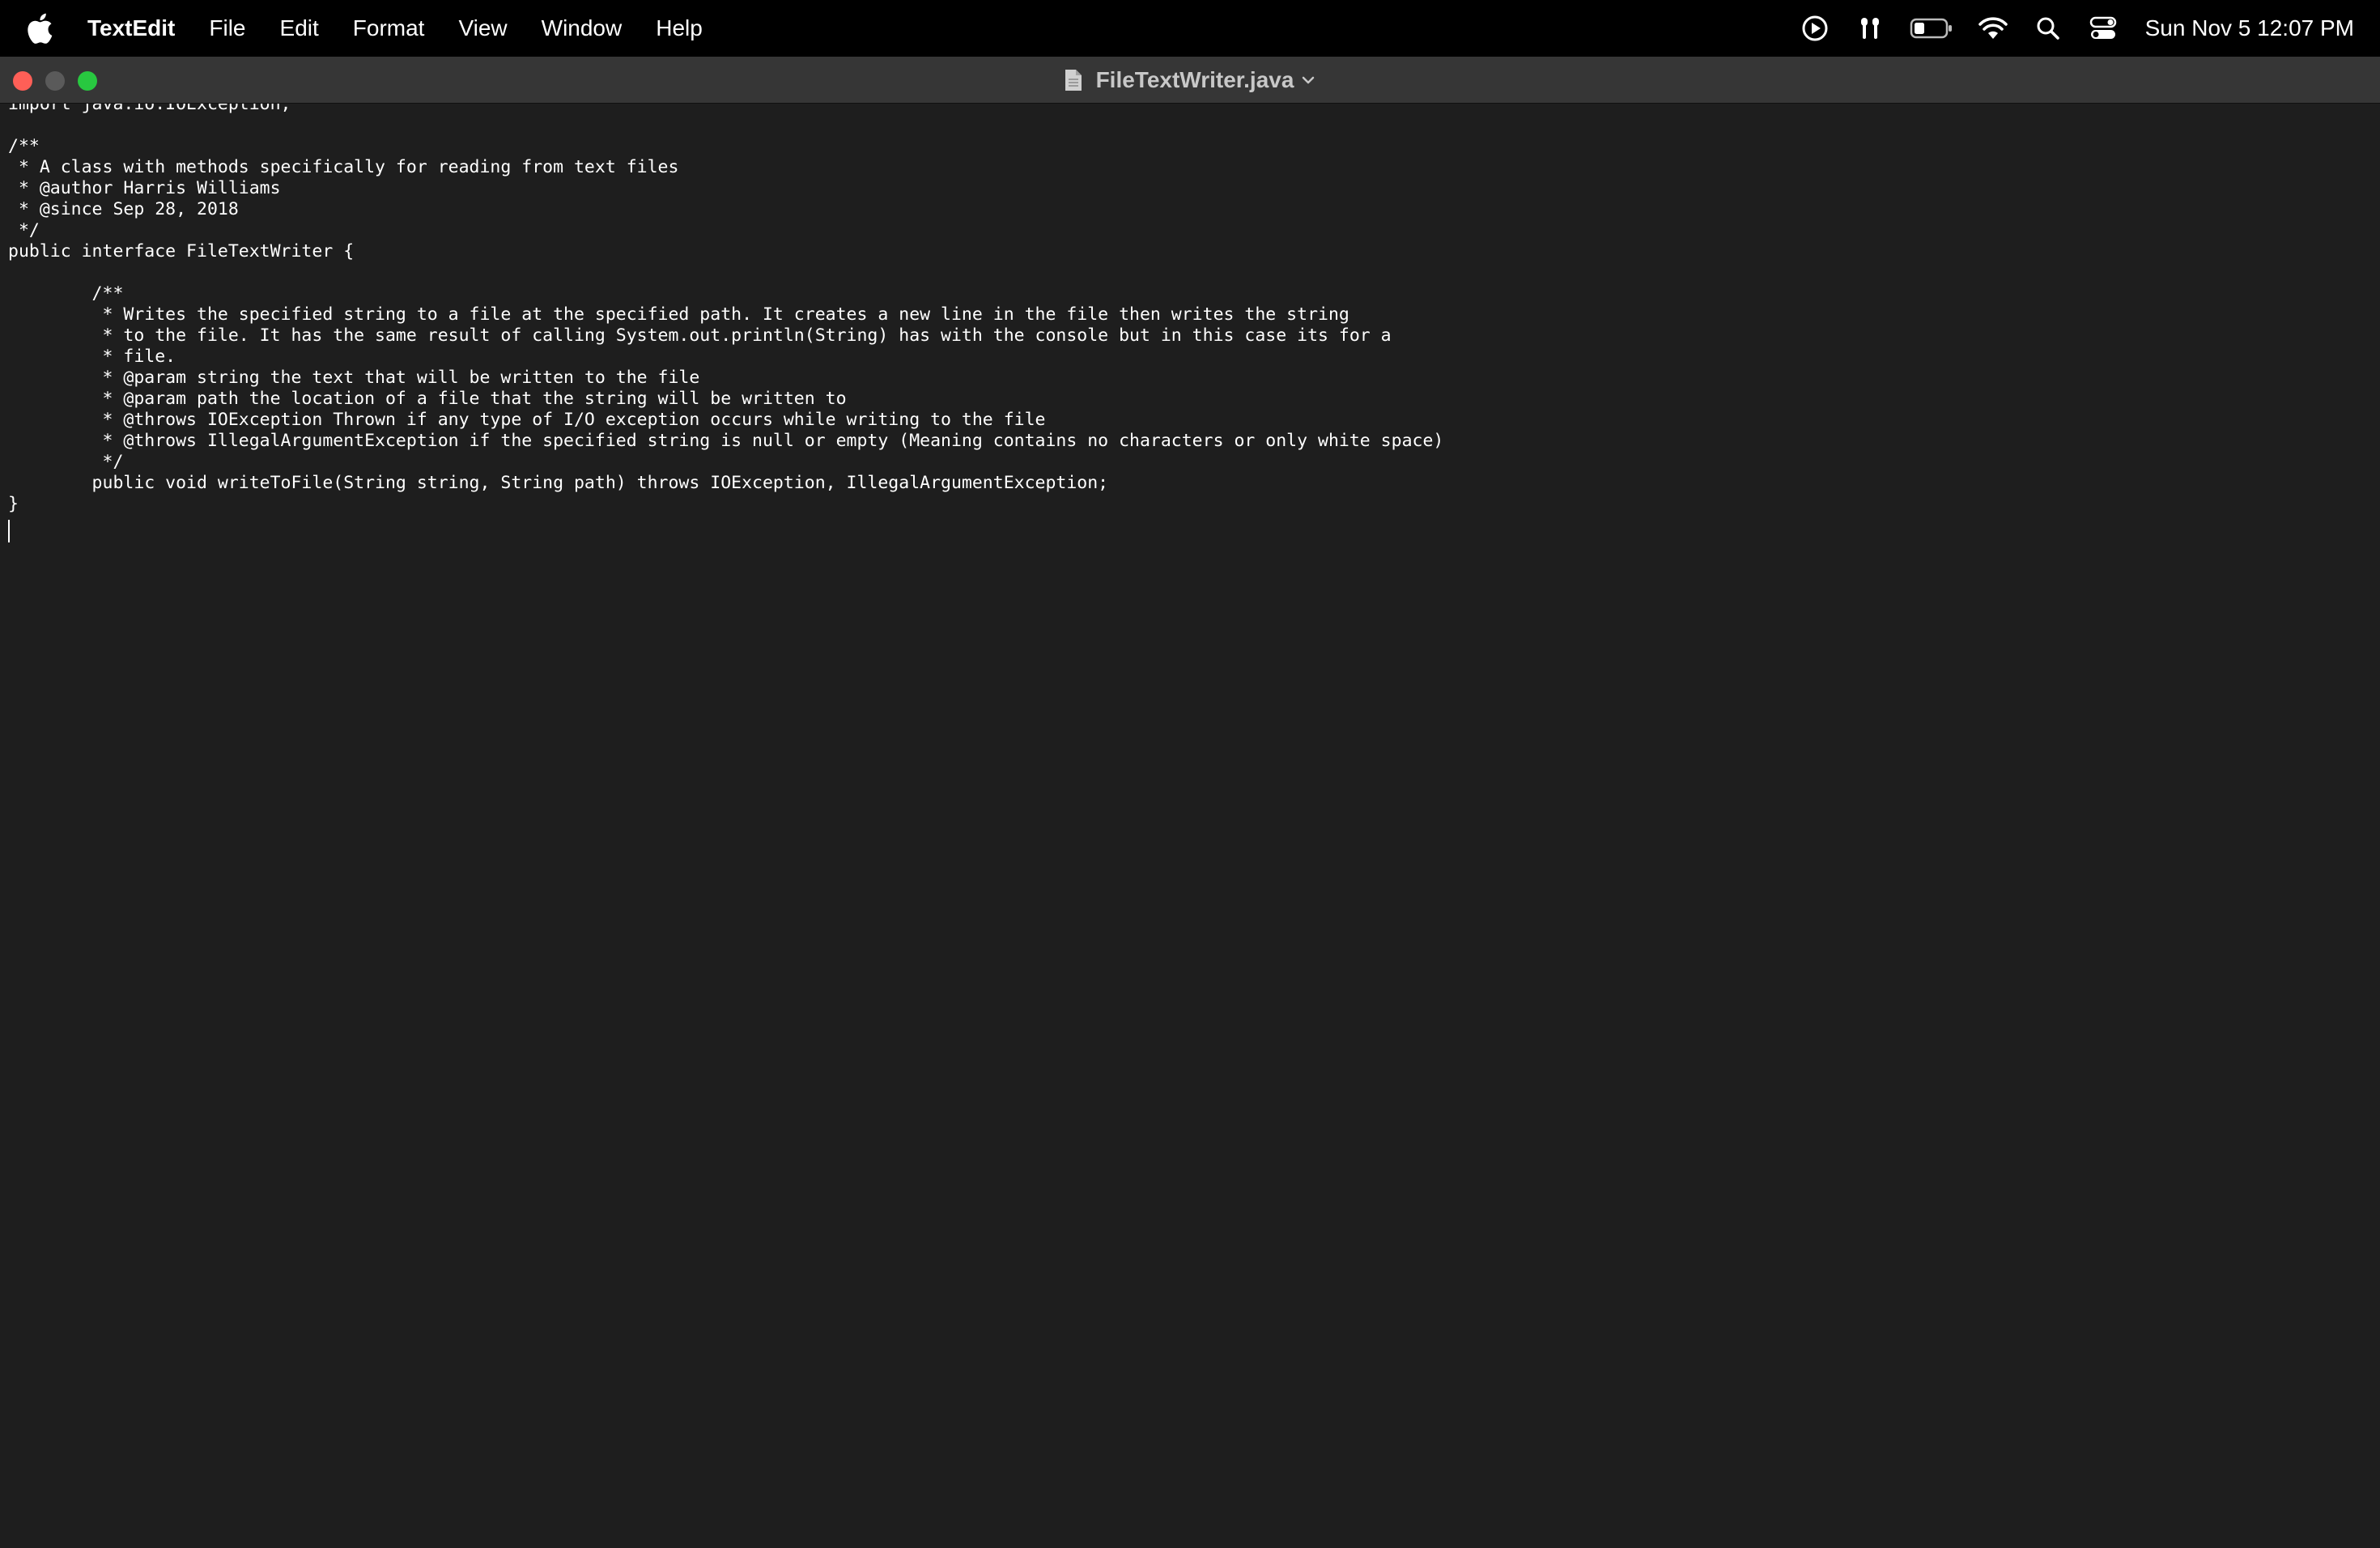 Image resolution: width=2380 pixels, height=1548 pixels. What do you see at coordinates (389, 28) in the screenshot?
I see `menu-format: Format` at bounding box center [389, 28].